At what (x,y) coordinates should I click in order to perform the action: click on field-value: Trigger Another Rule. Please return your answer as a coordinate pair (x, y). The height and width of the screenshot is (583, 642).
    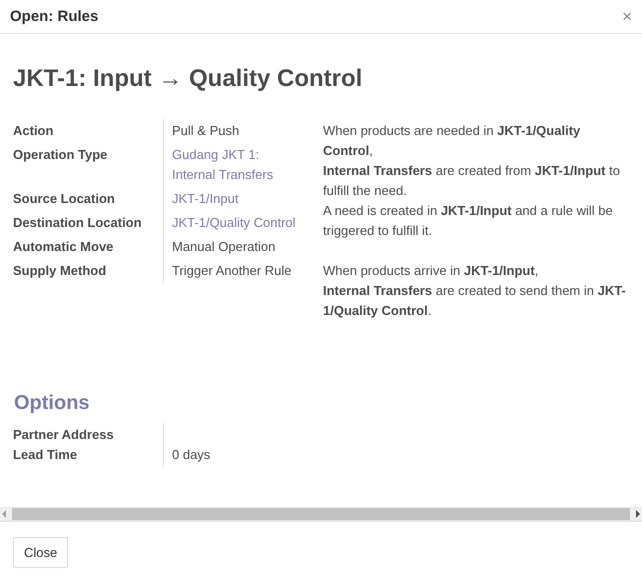
    Looking at the image, I should click on (232, 271).